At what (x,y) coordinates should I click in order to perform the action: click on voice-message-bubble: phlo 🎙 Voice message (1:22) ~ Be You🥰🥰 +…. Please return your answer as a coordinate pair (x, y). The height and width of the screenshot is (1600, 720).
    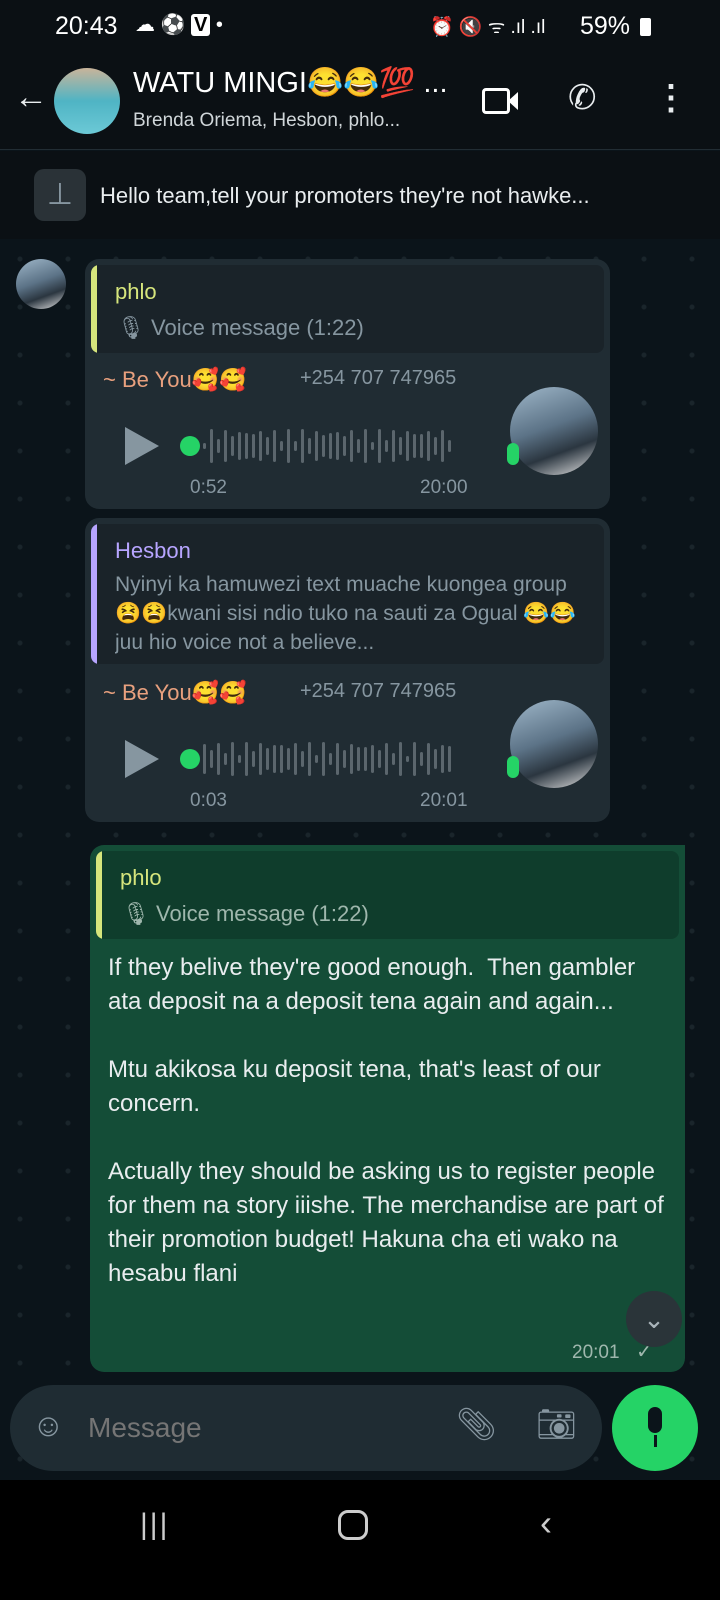
    Looking at the image, I should click on (347, 384).